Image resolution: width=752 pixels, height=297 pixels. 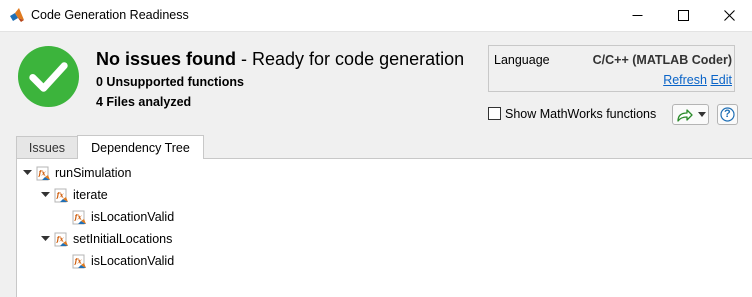 I want to click on chevron-down-icon, so click(x=702, y=114).